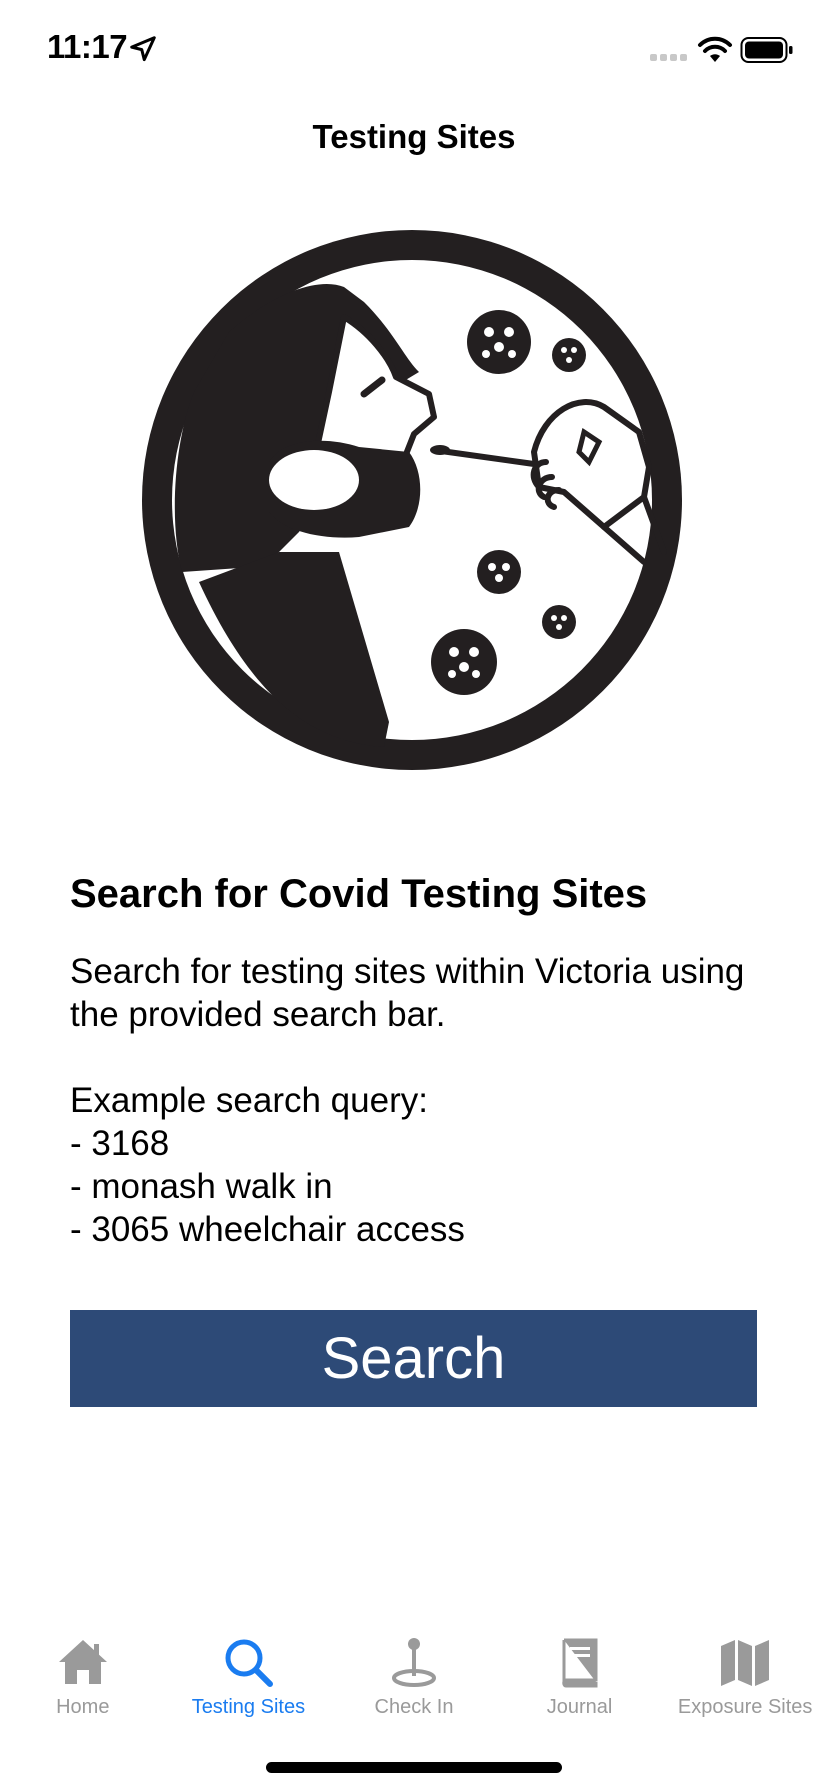 This screenshot has height=1792, width=828. I want to click on tab-label: Check In, so click(414, 1707).